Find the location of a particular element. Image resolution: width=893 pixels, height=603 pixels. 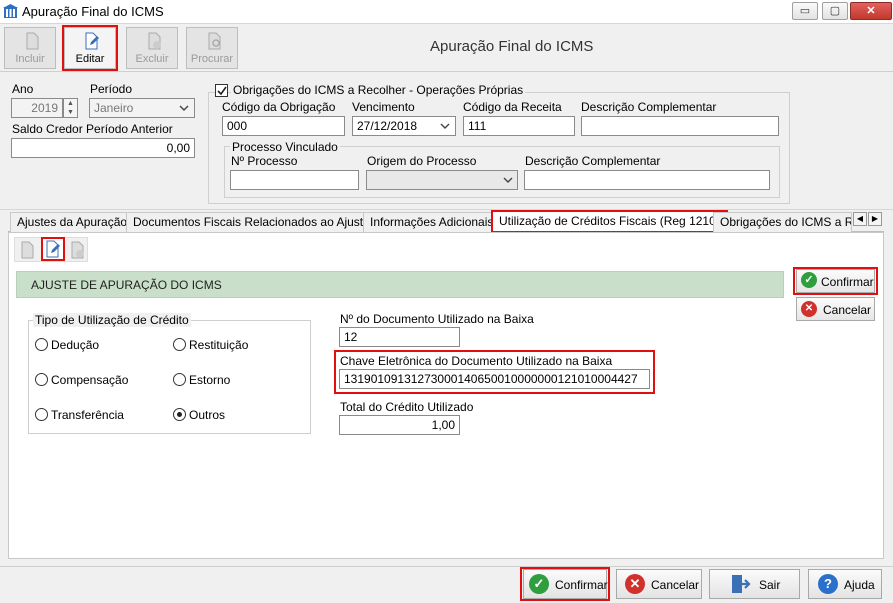

tab-ajustes: Ajustes da Apuração is located at coordinates (72, 222).